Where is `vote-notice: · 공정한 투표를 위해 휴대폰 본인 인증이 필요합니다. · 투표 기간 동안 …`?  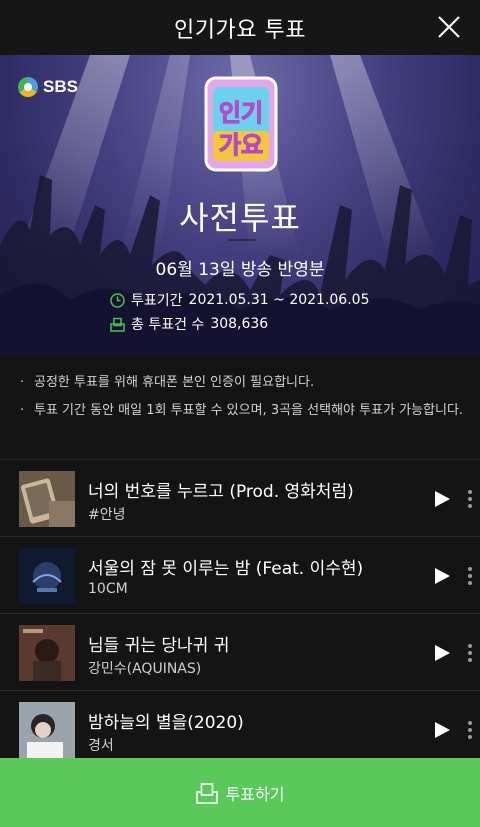 vote-notice: · 공정한 투표를 위해 휴대폰 본인 인증이 필요합니다. · 투표 기간 동안 … is located at coordinates (240, 407).